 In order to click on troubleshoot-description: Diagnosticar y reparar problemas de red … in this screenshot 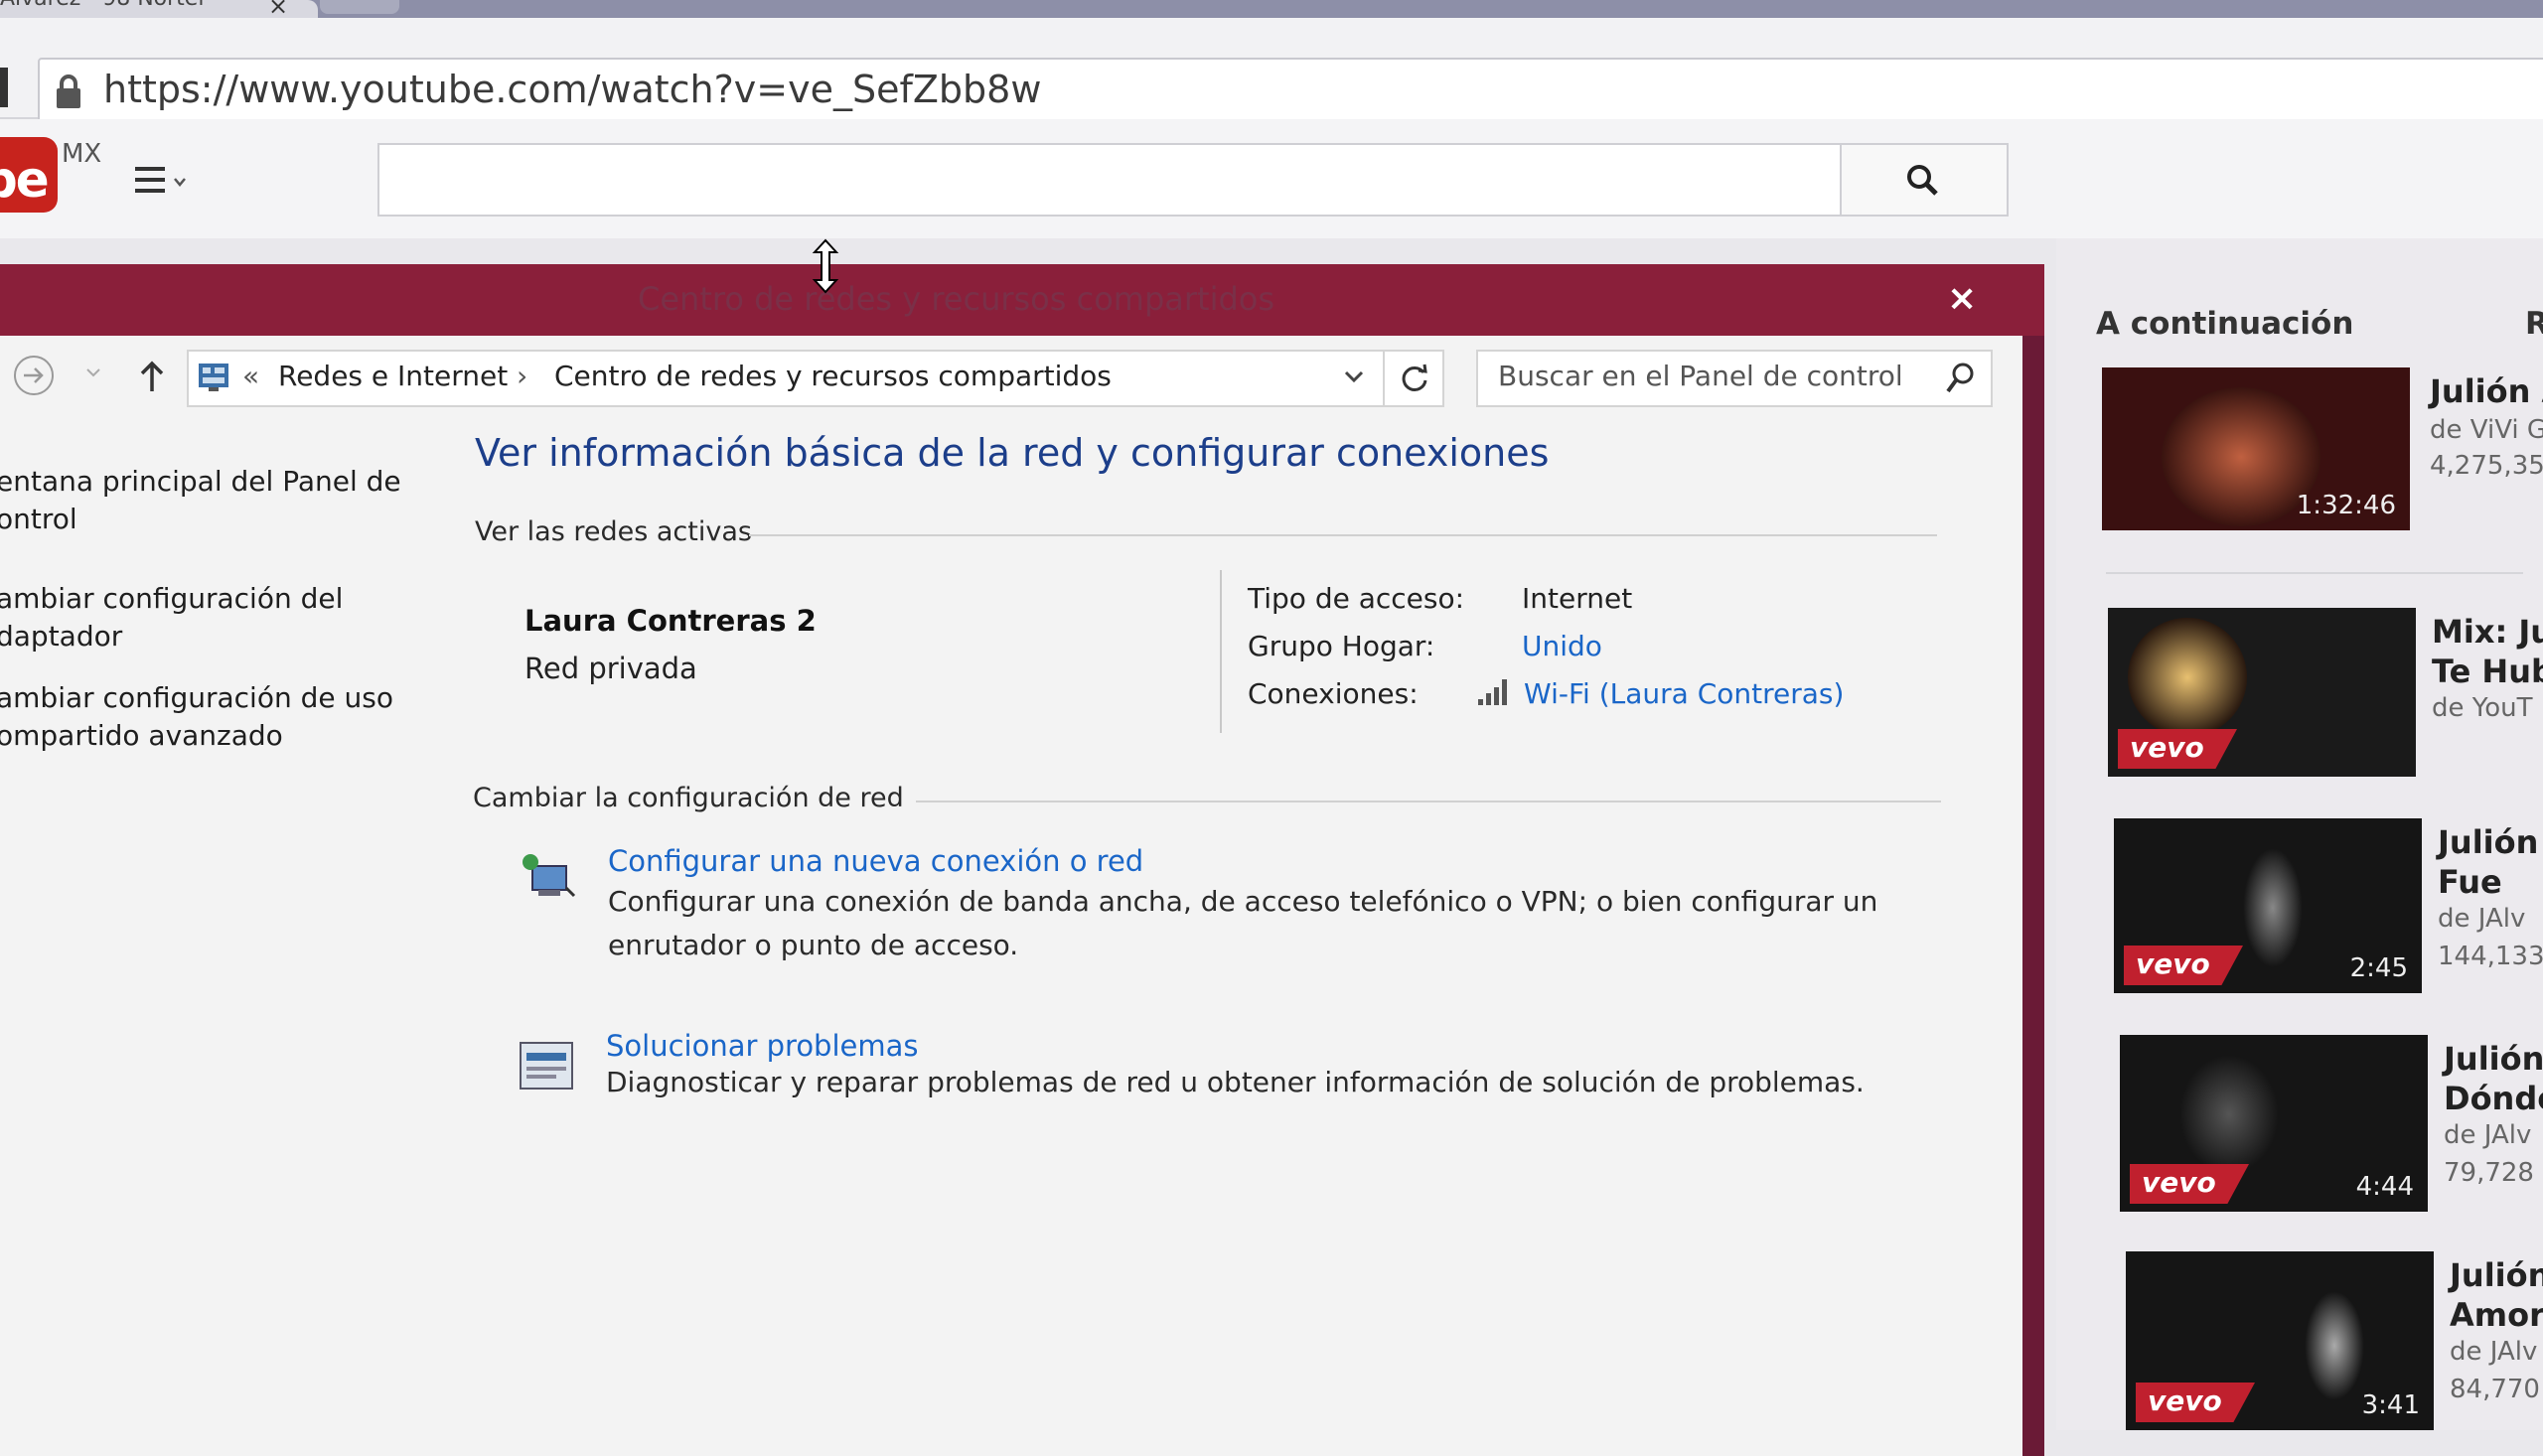, I will do `click(1235, 1082)`.